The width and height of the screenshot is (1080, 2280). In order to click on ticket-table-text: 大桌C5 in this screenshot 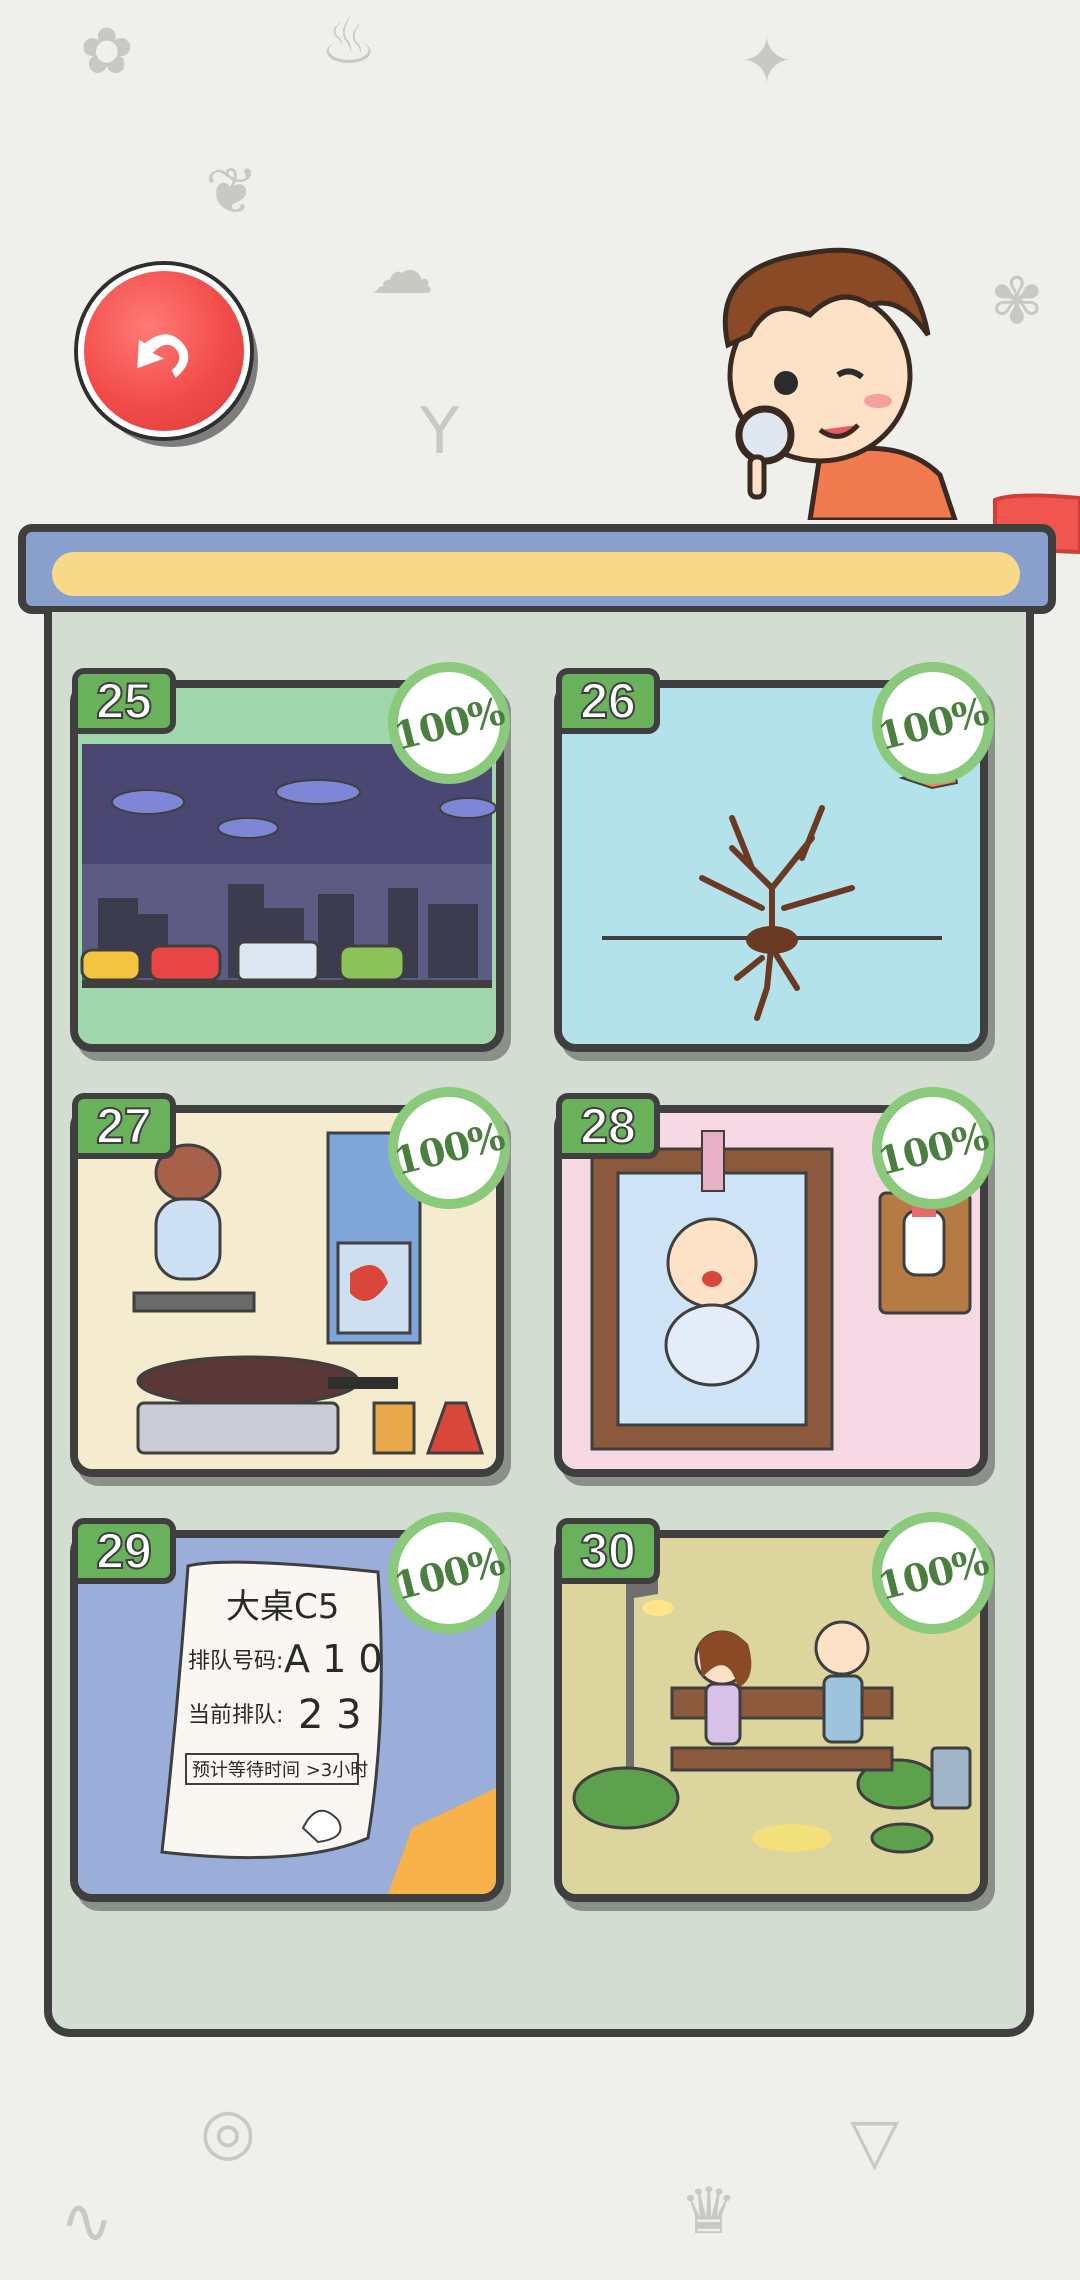, I will do `click(282, 1607)`.